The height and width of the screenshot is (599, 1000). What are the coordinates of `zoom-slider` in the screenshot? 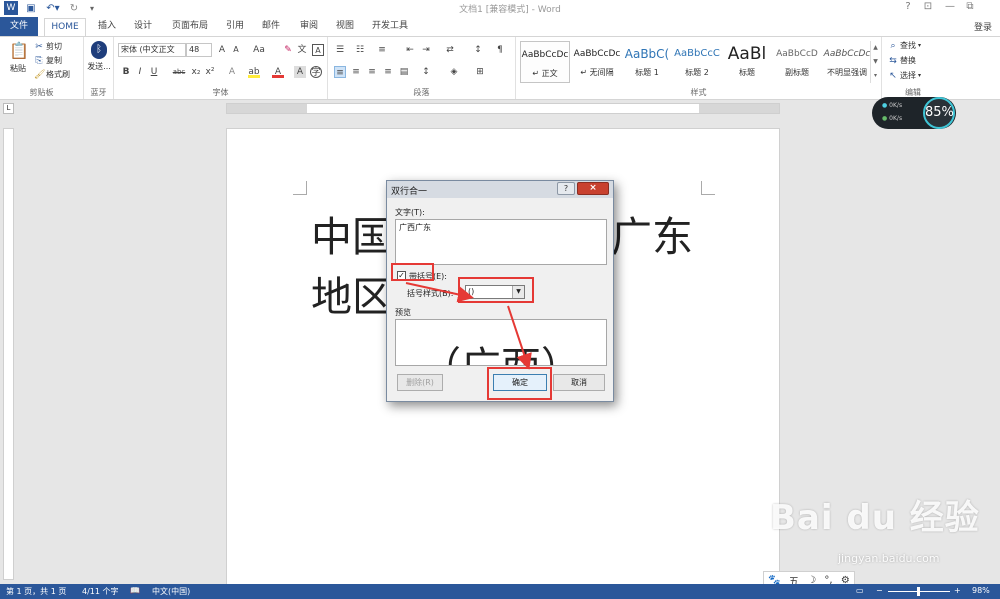 It's located at (919, 591).